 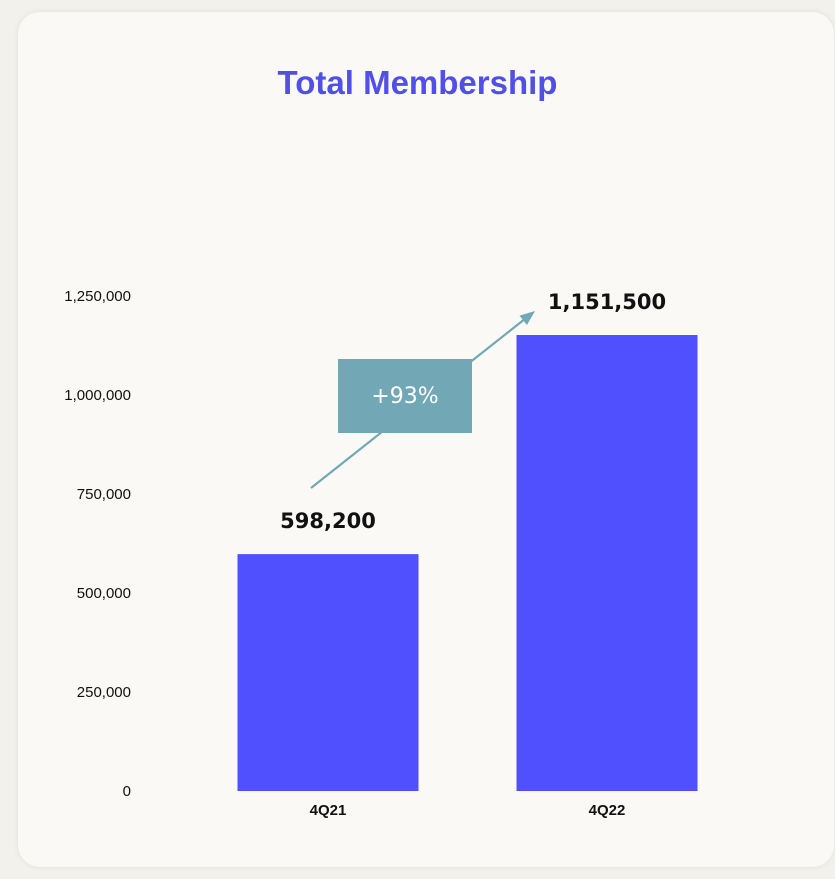 I want to click on data-label: 598,200, so click(x=328, y=521).